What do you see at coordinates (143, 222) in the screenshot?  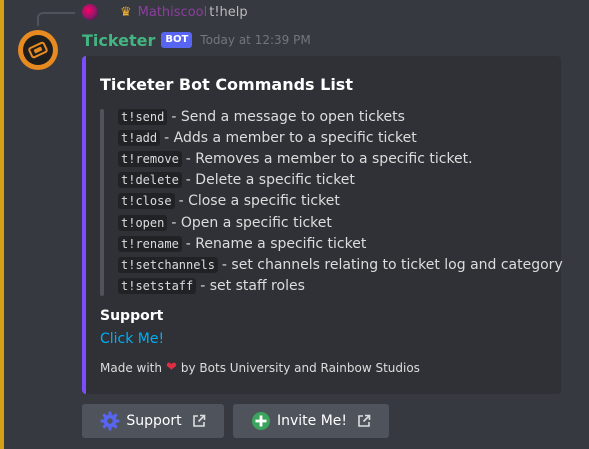 I see `command-code: t!open` at bounding box center [143, 222].